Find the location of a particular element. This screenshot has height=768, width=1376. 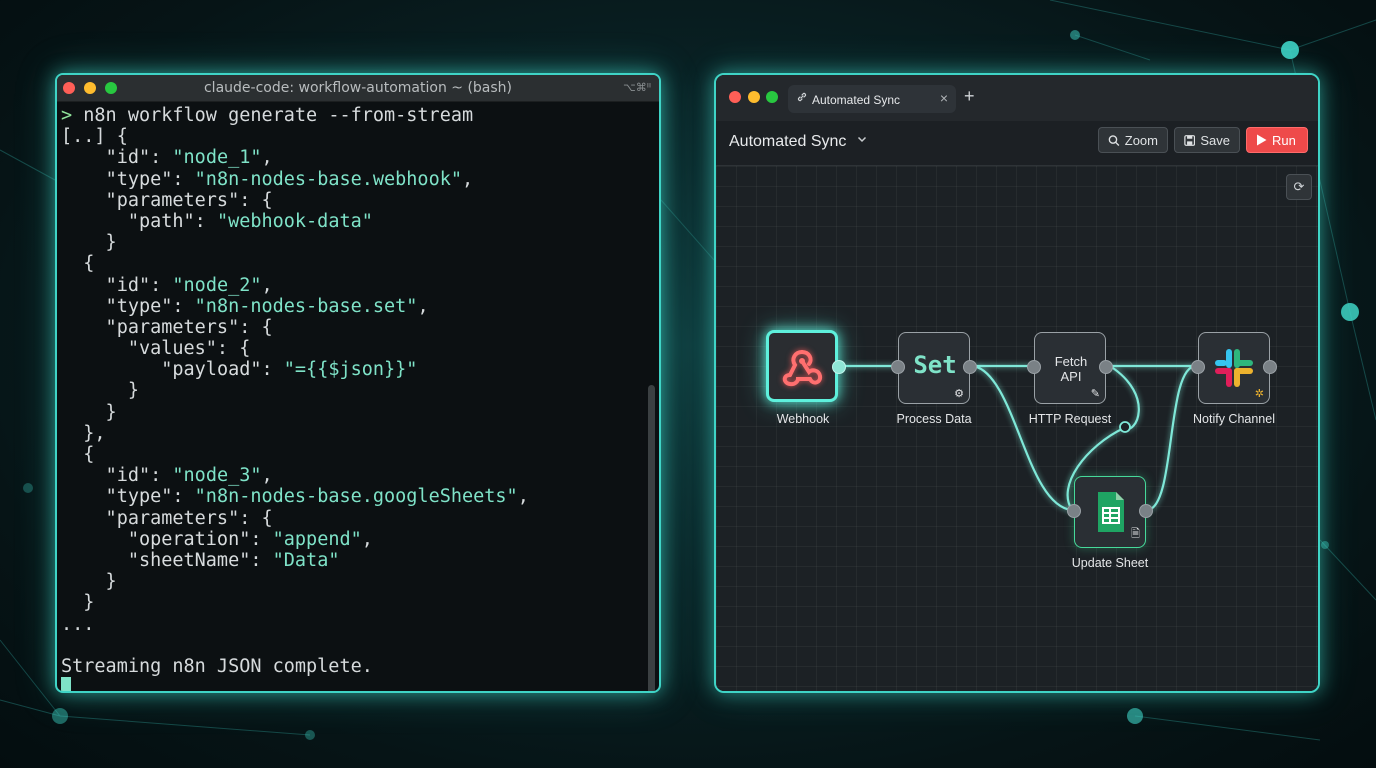

zoom-window-button is located at coordinates (772, 97).